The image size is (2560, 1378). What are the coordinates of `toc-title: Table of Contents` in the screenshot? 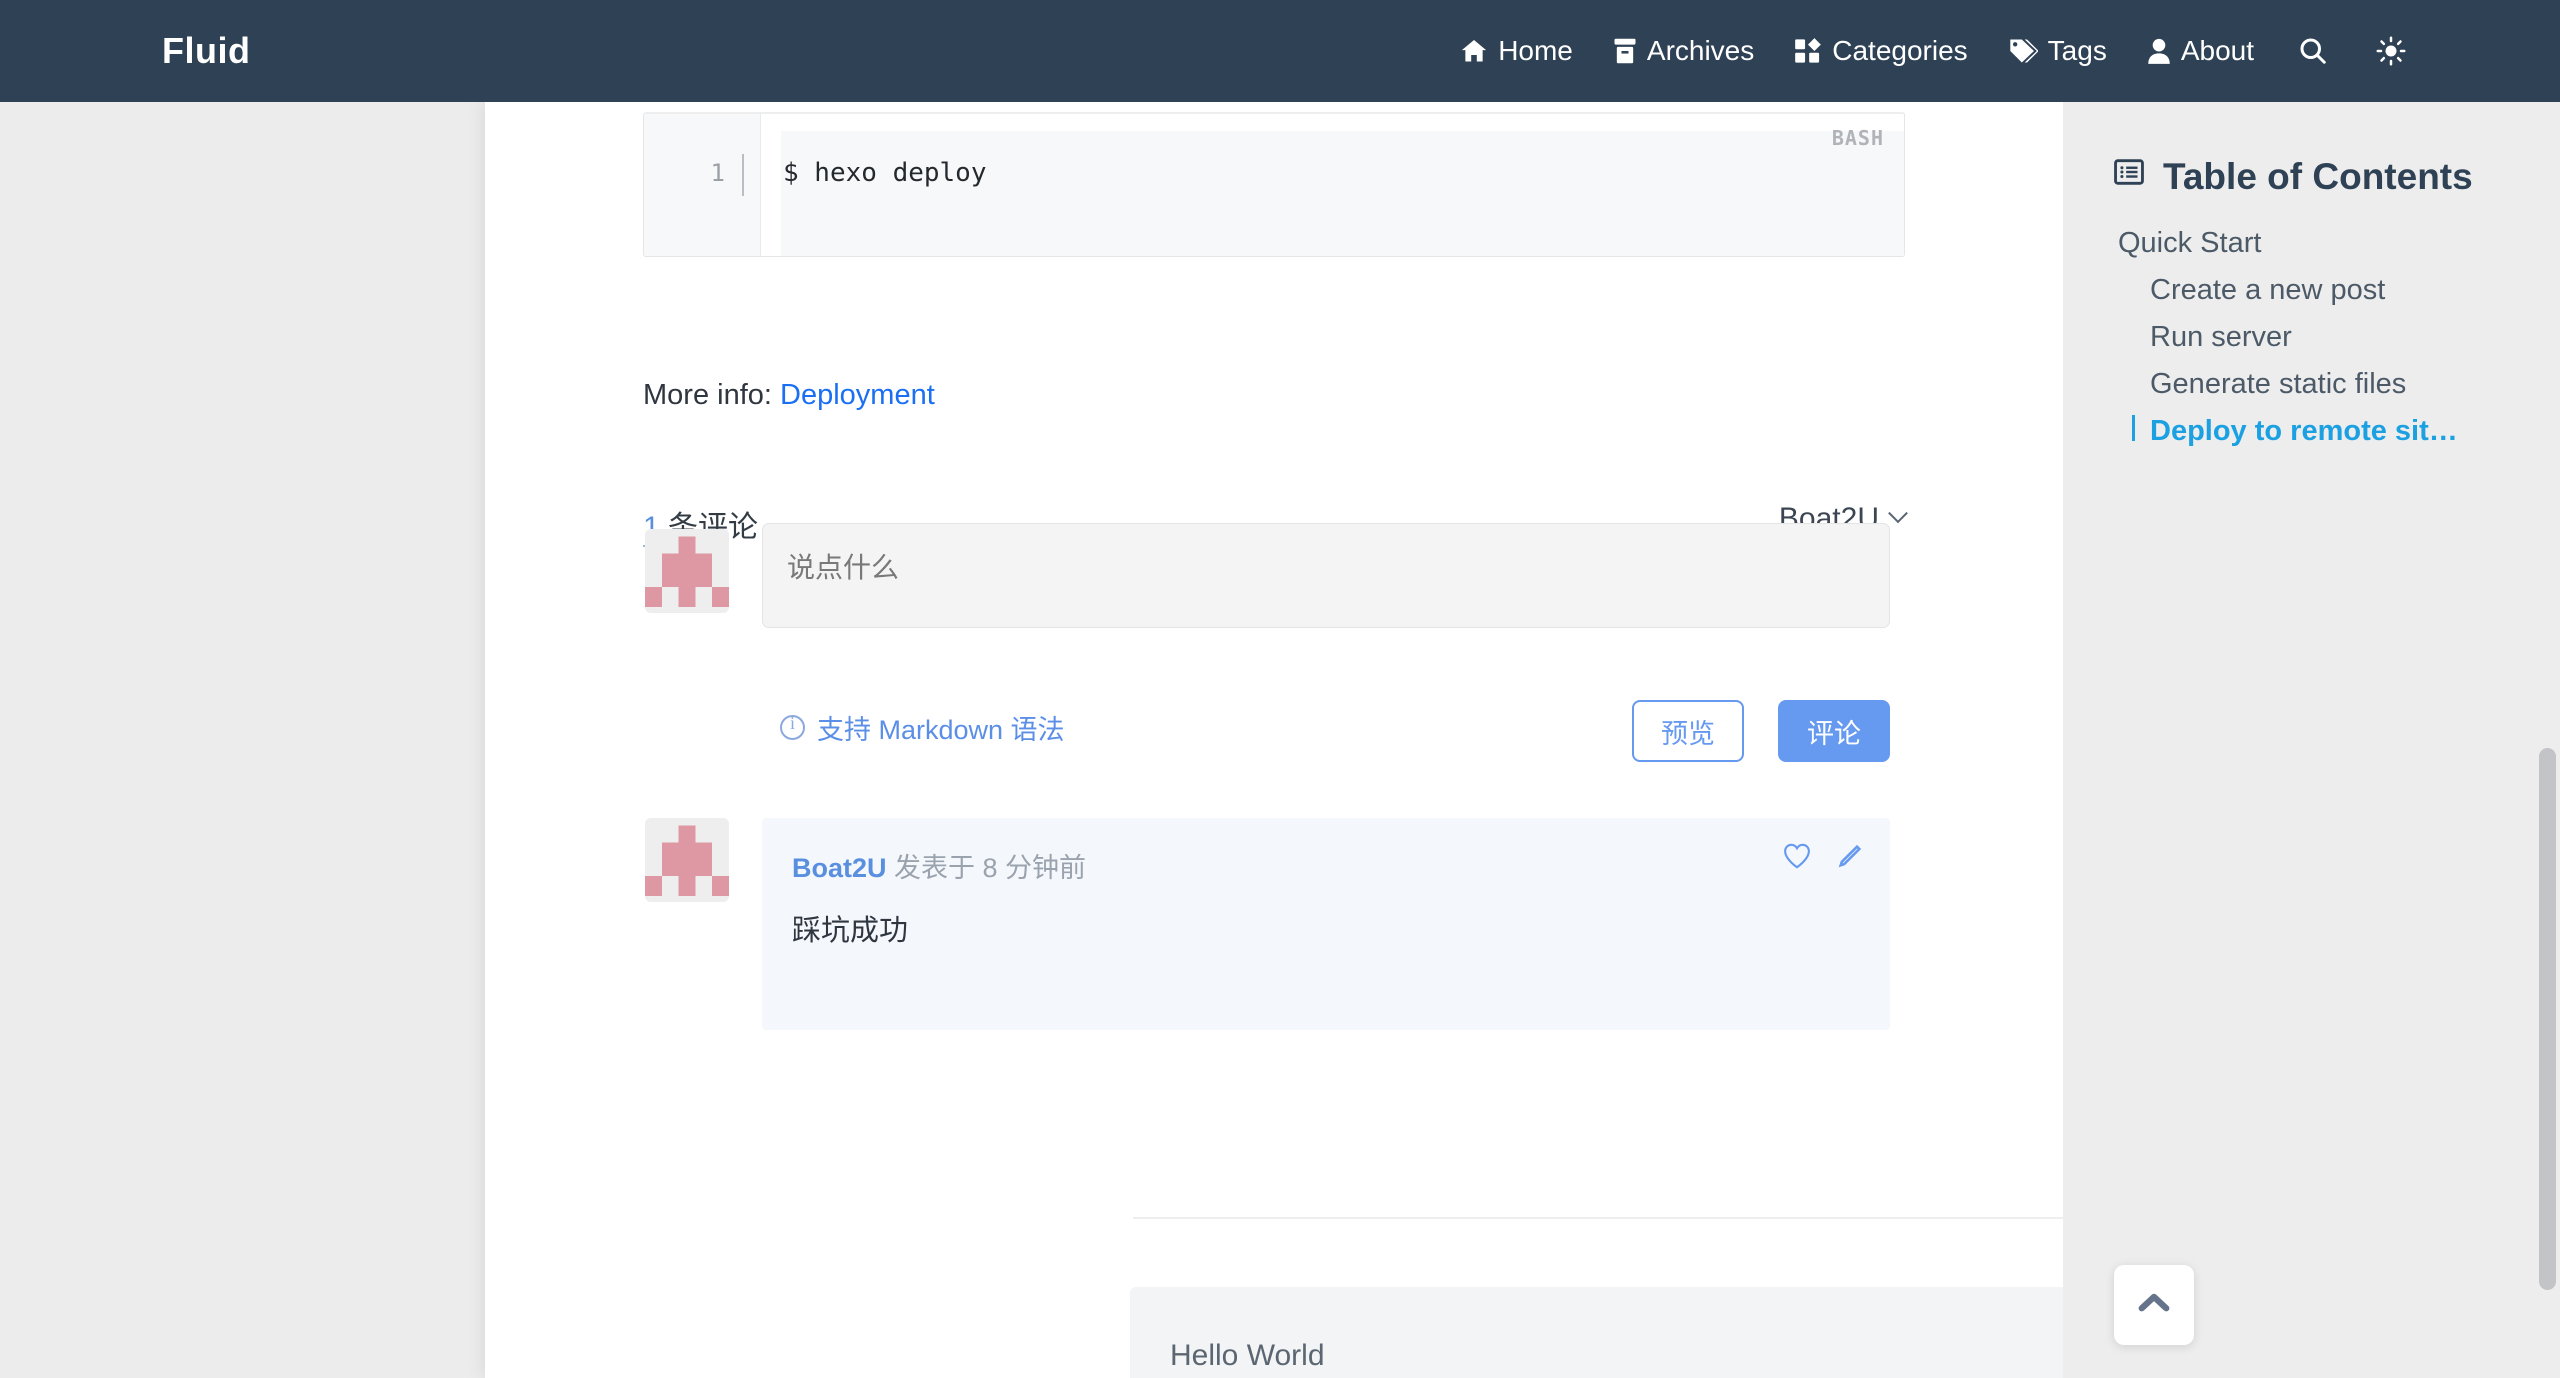 It's located at (2322, 176).